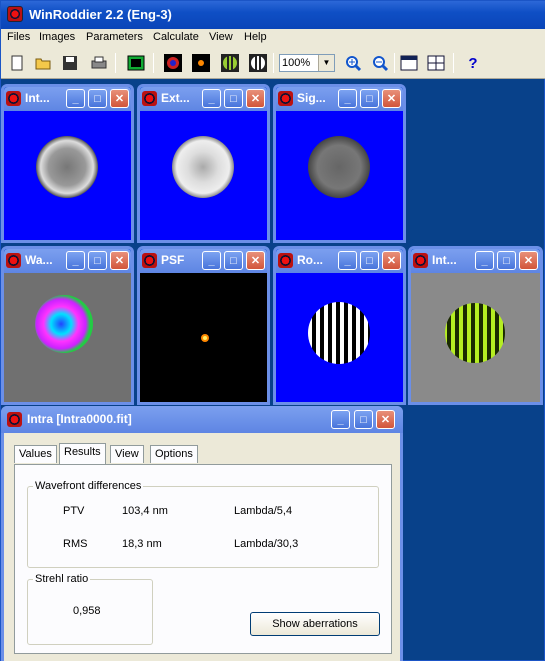 This screenshot has width=545, height=661. What do you see at coordinates (43, 63) in the screenshot?
I see `open-folder-icon` at bounding box center [43, 63].